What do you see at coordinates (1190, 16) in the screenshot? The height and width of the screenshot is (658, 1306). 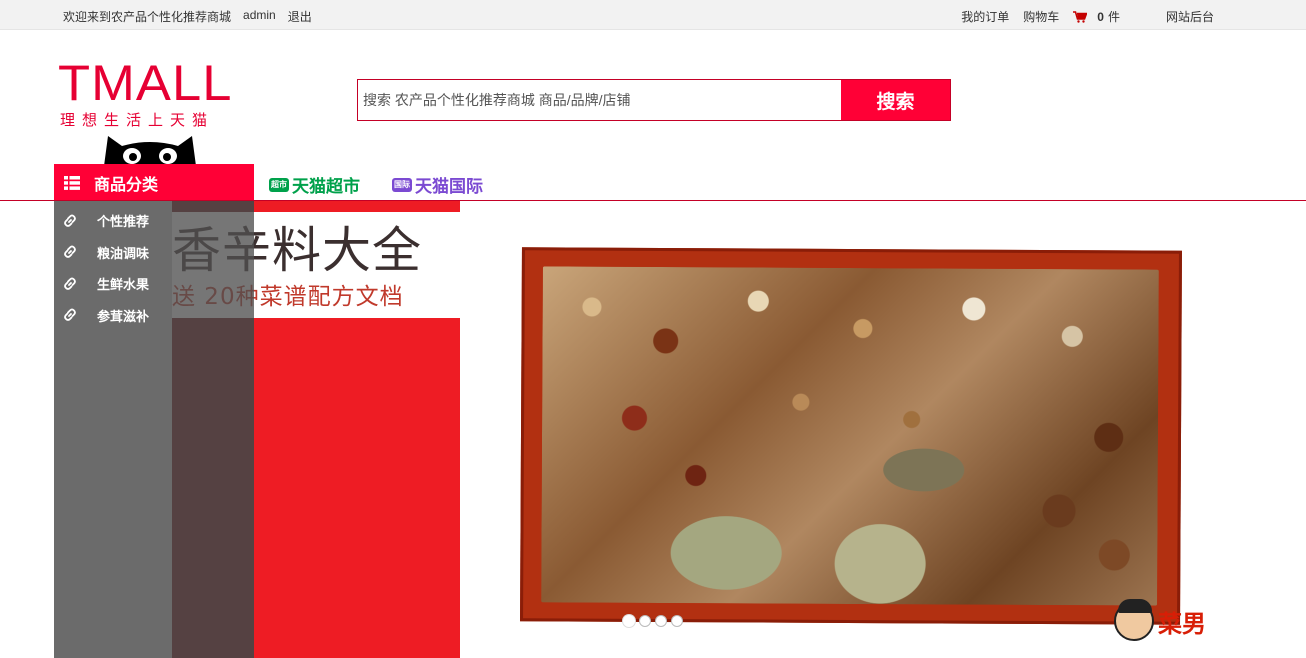 I see `admin-site-link: 网站后台` at bounding box center [1190, 16].